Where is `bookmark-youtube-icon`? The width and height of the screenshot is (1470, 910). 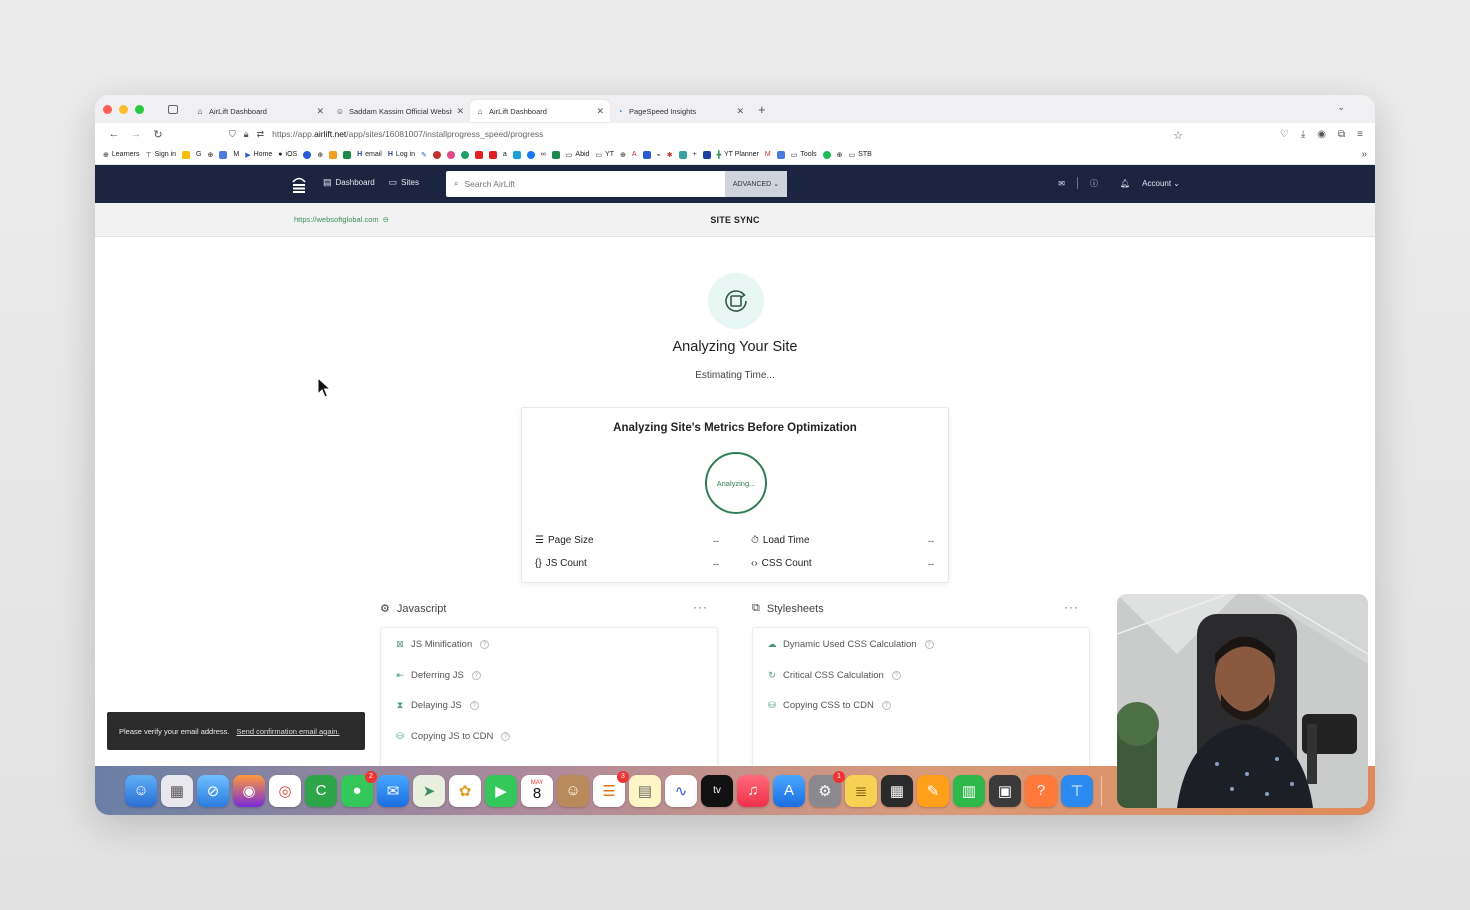 bookmark-youtube-icon is located at coordinates (478, 154).